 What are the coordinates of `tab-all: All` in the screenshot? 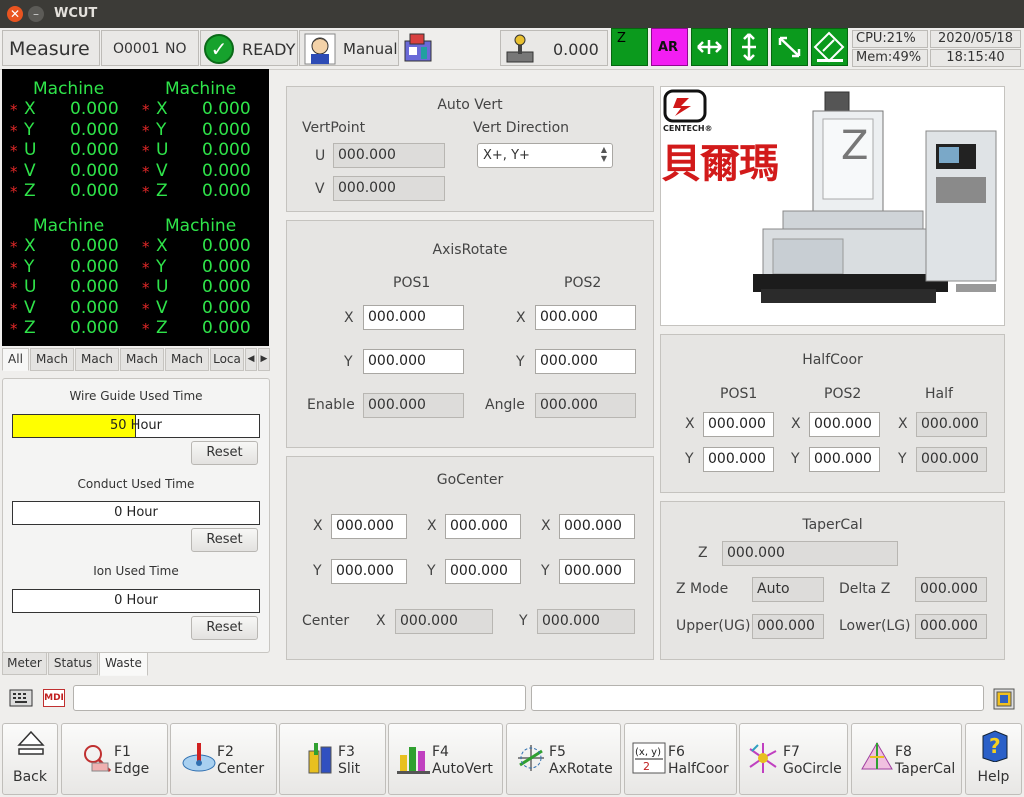 It's located at (15, 359).